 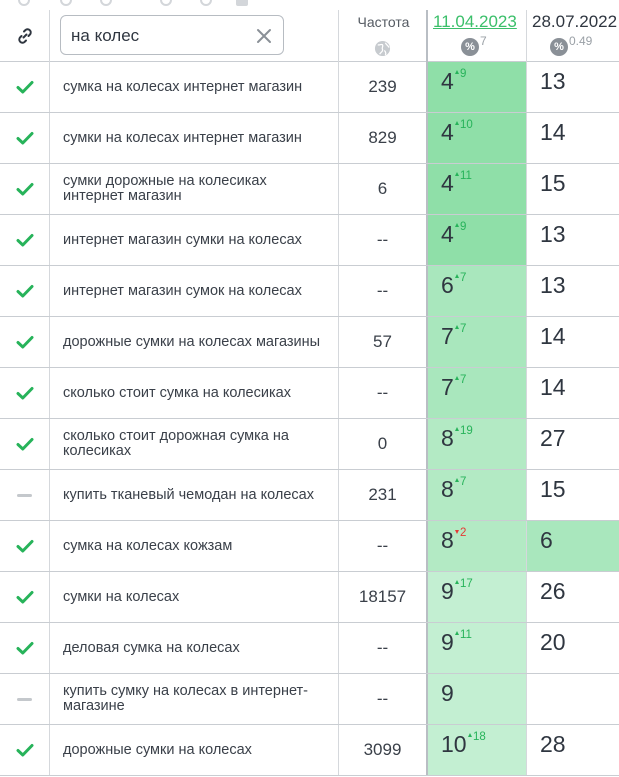 What do you see at coordinates (477, 291) in the screenshot?
I see `position-cell-date1: 67` at bounding box center [477, 291].